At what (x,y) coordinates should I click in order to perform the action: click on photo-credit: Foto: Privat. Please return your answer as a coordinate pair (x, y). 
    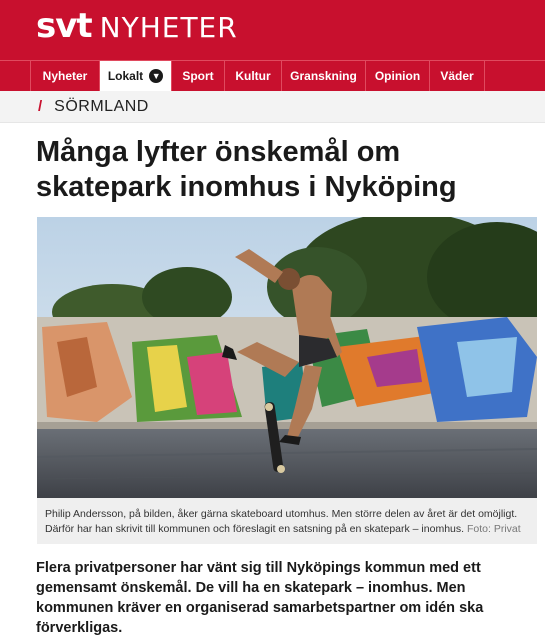
    Looking at the image, I should click on (493, 529).